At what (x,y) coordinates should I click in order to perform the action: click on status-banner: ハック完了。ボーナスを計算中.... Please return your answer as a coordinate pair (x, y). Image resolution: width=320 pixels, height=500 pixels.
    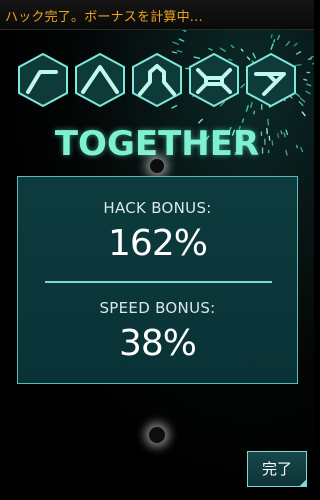
    Looking at the image, I should click on (157, 15).